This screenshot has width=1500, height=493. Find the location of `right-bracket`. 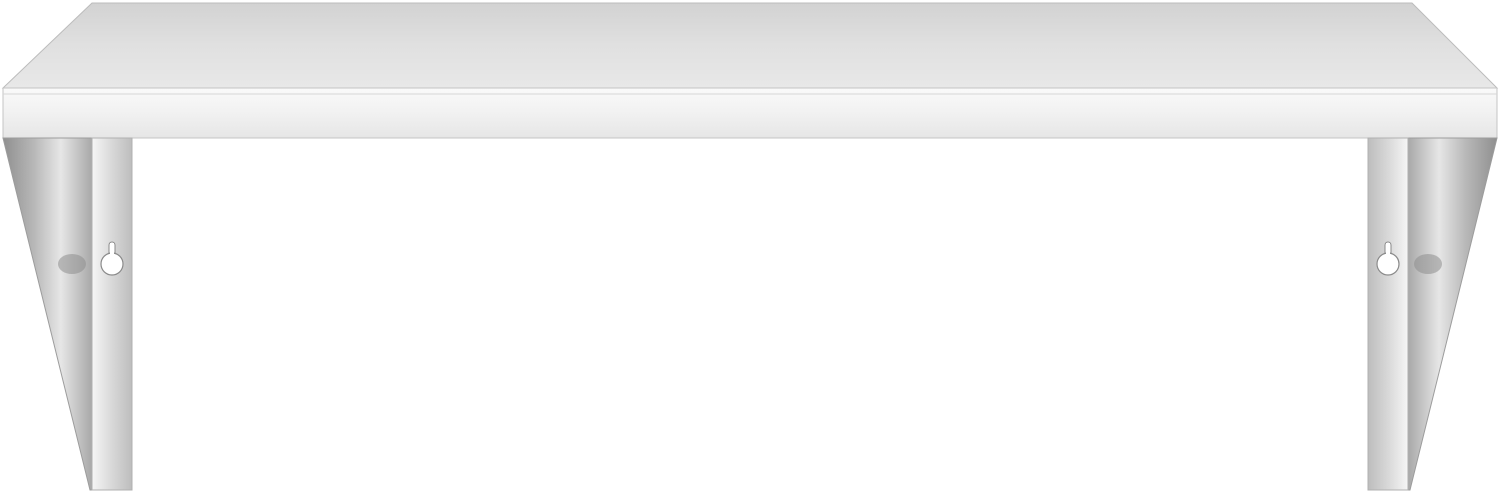

right-bracket is located at coordinates (1432, 314).